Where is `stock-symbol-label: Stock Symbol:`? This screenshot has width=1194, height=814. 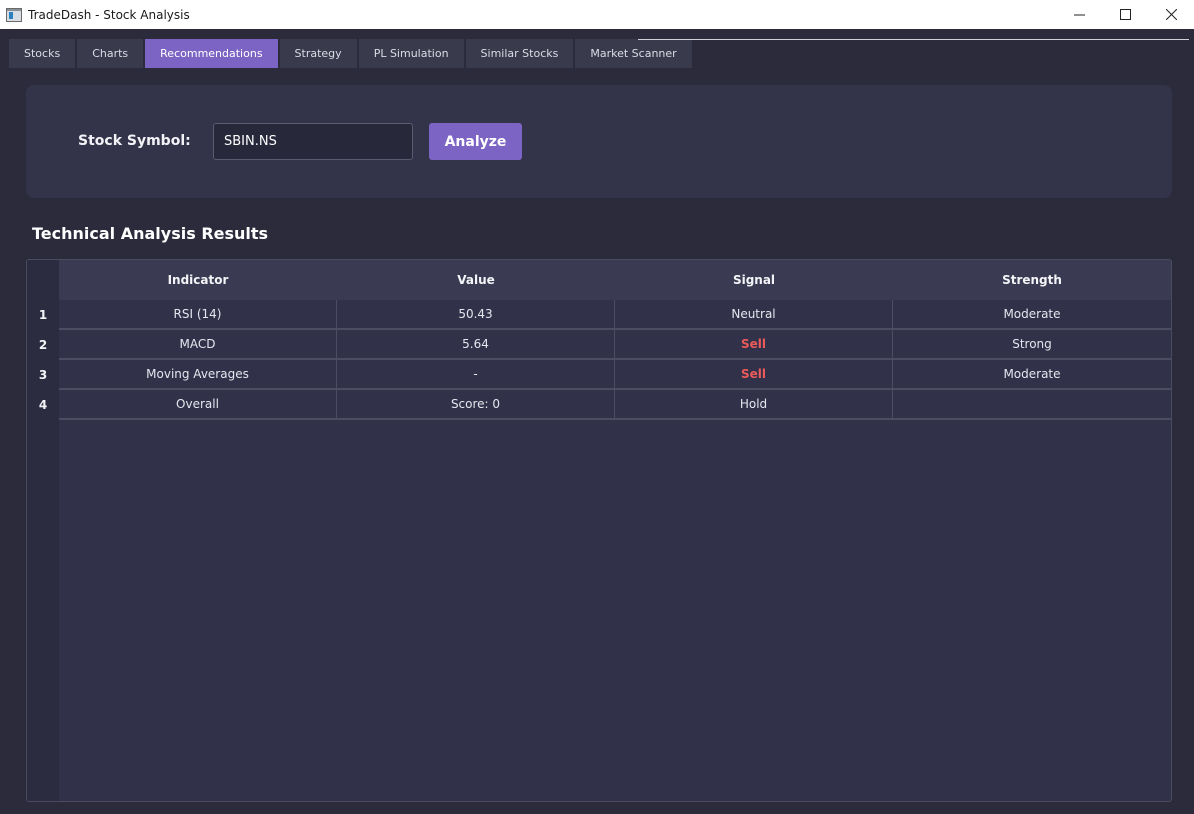
stock-symbol-label: Stock Symbol: is located at coordinates (134, 141).